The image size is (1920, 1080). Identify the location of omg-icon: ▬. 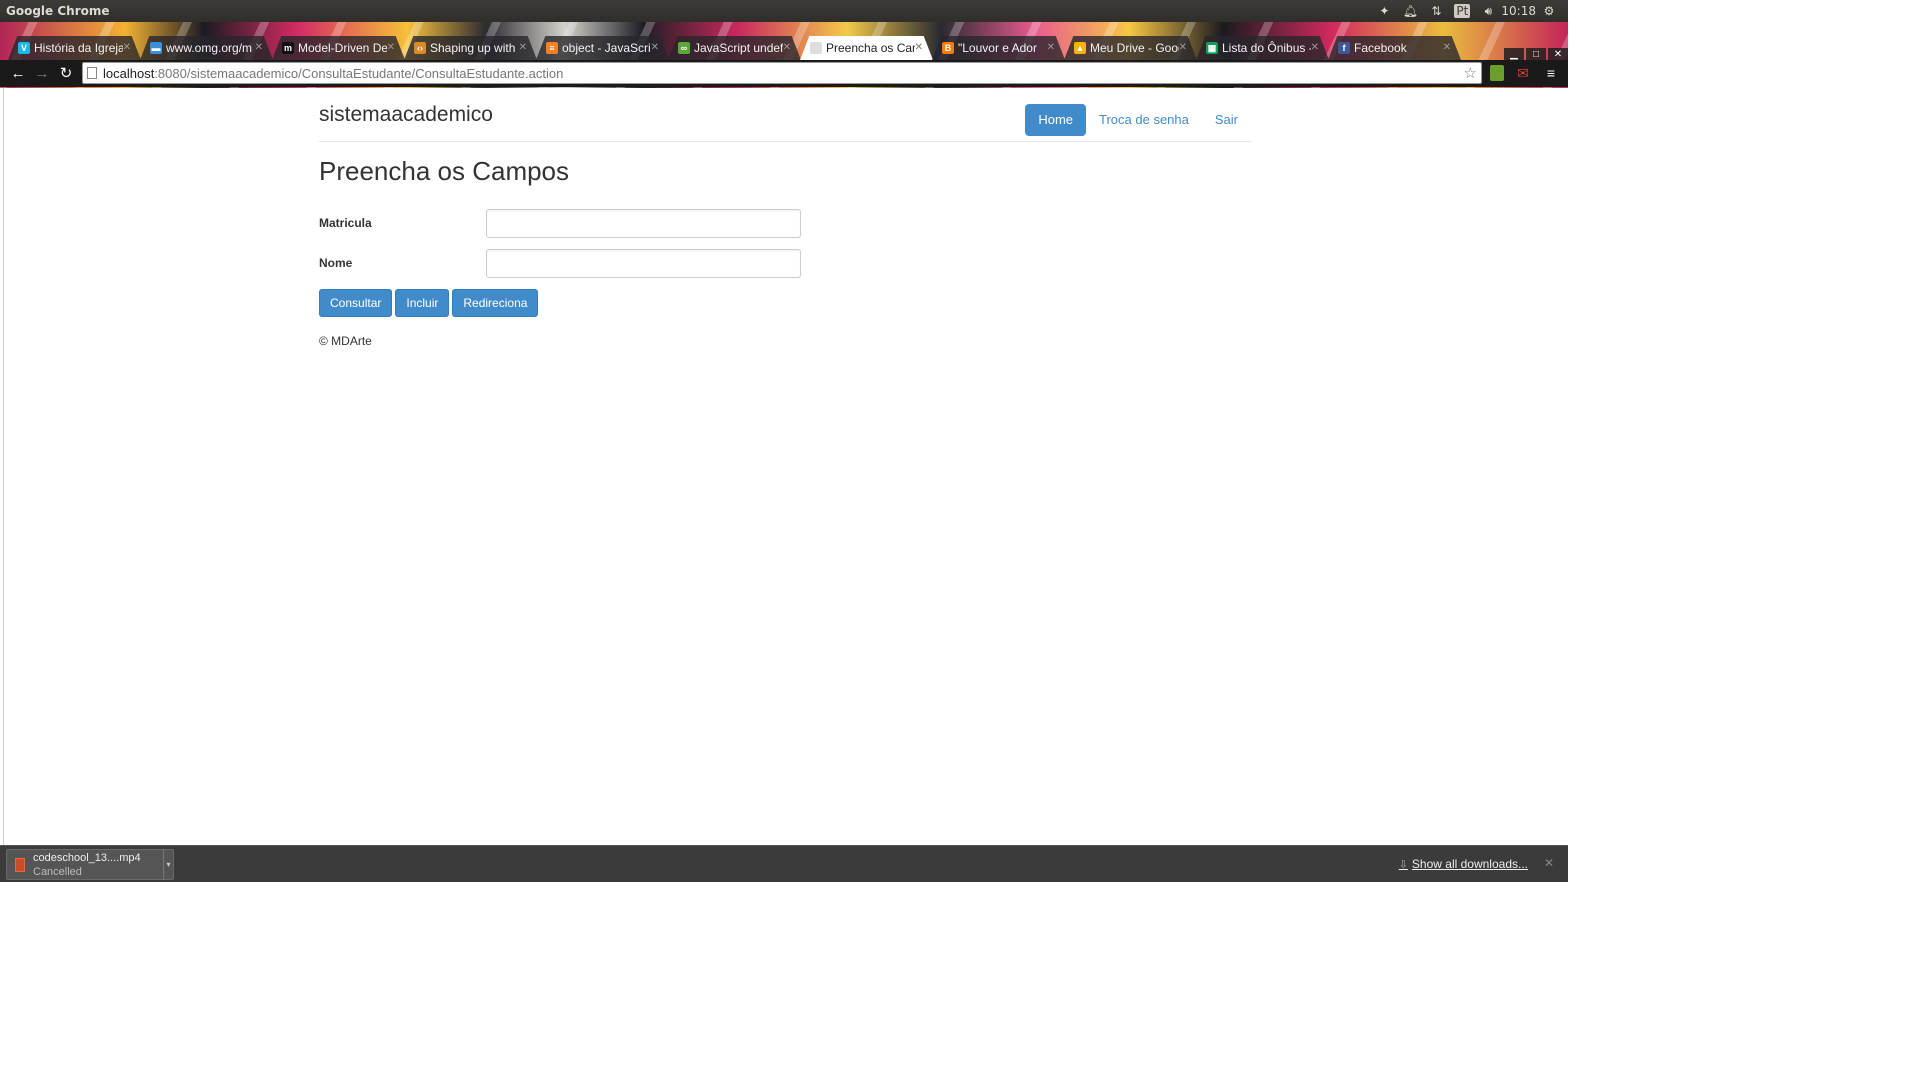
(156, 48).